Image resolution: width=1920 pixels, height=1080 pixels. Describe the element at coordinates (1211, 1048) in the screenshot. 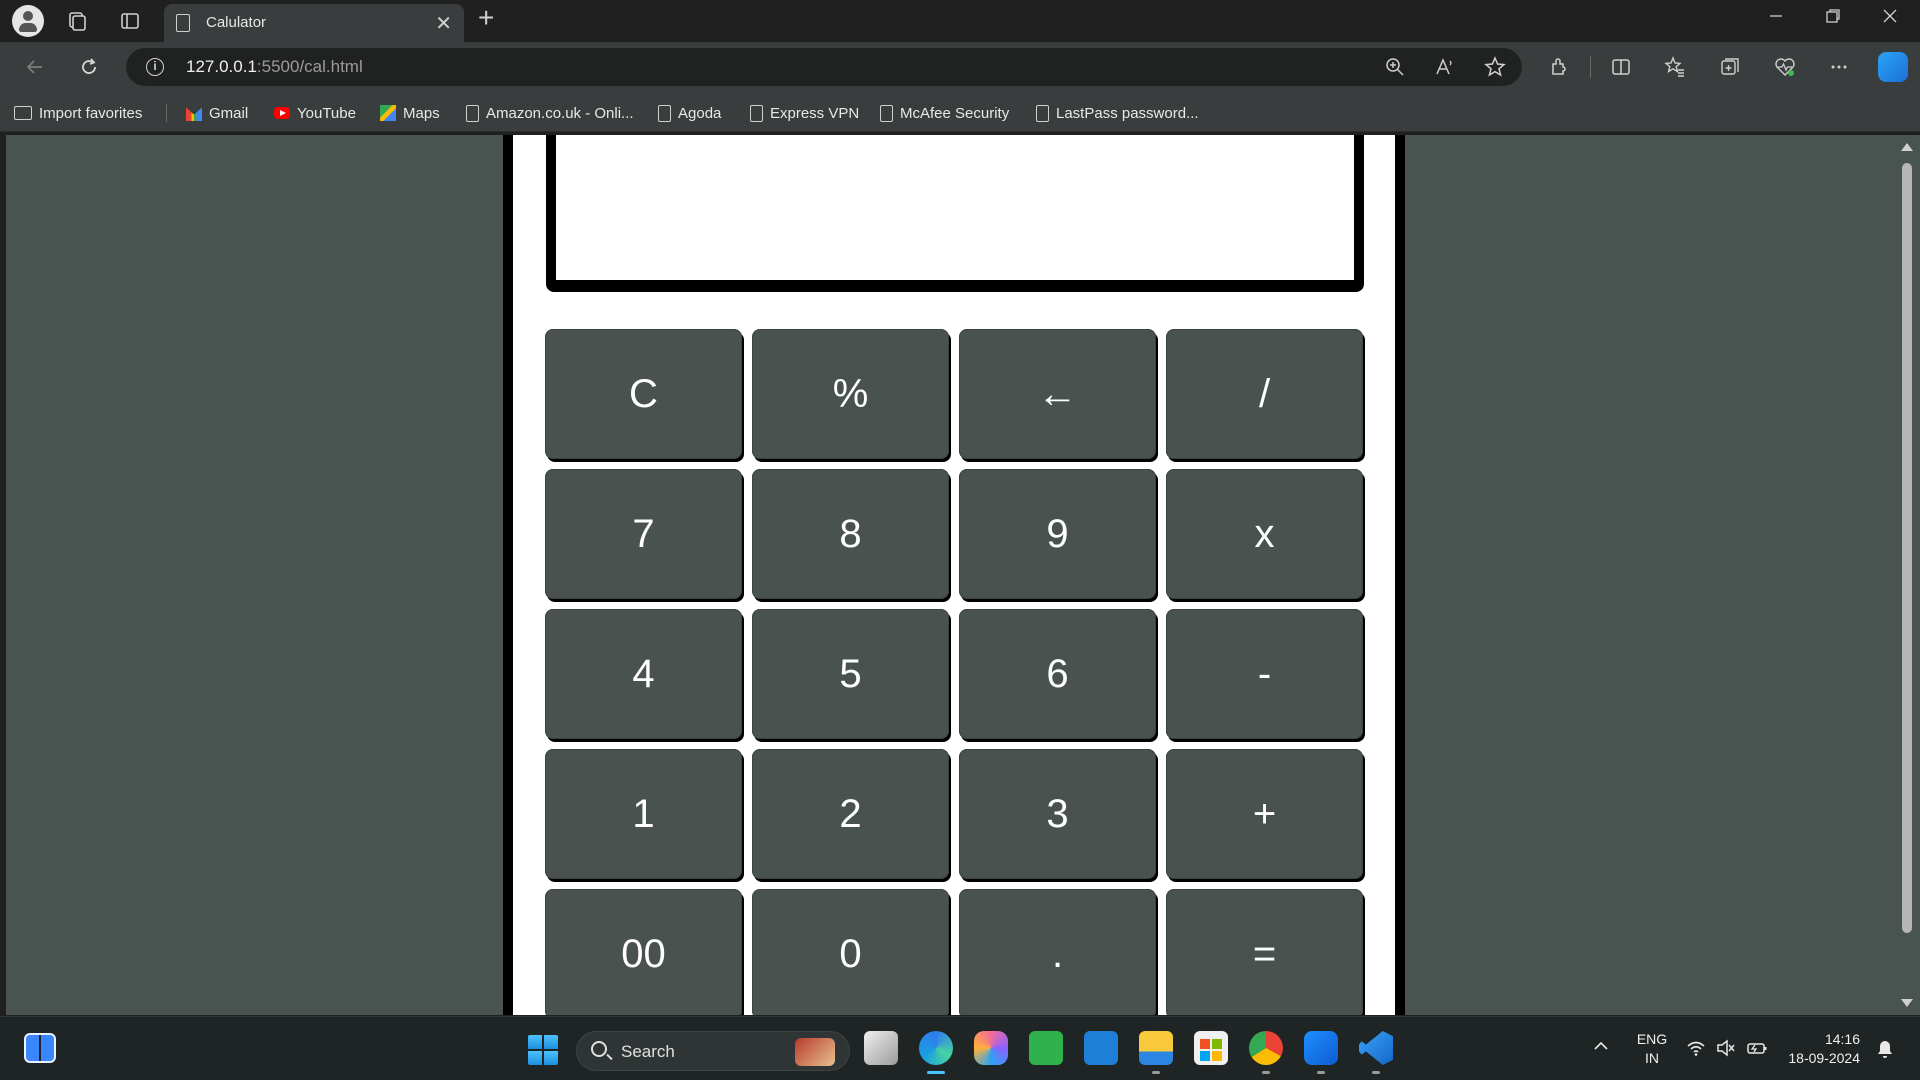

I see `microsoft-store-icon` at that location.